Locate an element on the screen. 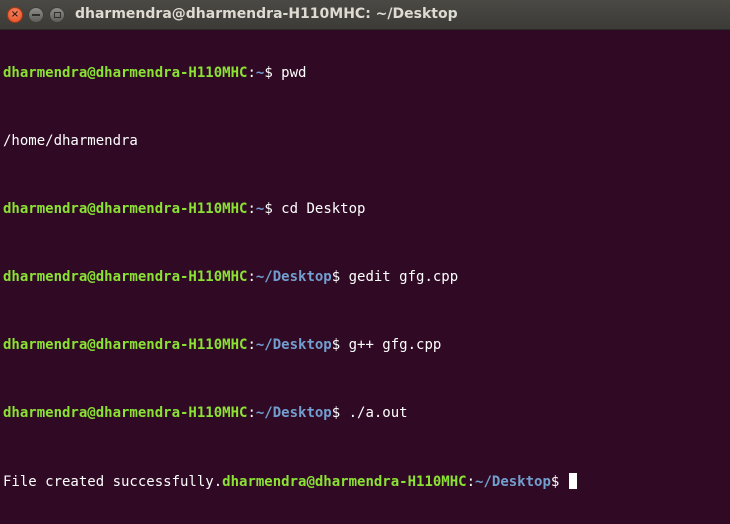 This screenshot has width=730, height=524. command-text: gedit gfg.cpp is located at coordinates (403, 277).